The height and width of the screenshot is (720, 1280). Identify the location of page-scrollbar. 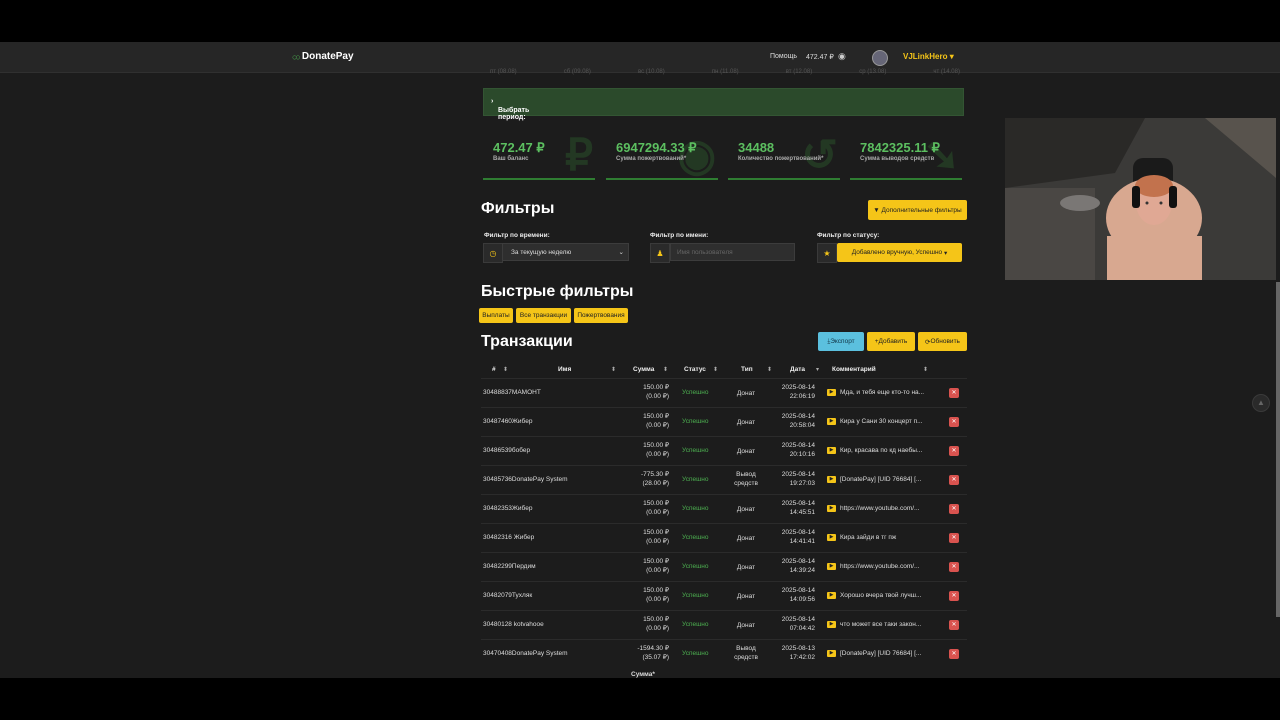
(1278, 449).